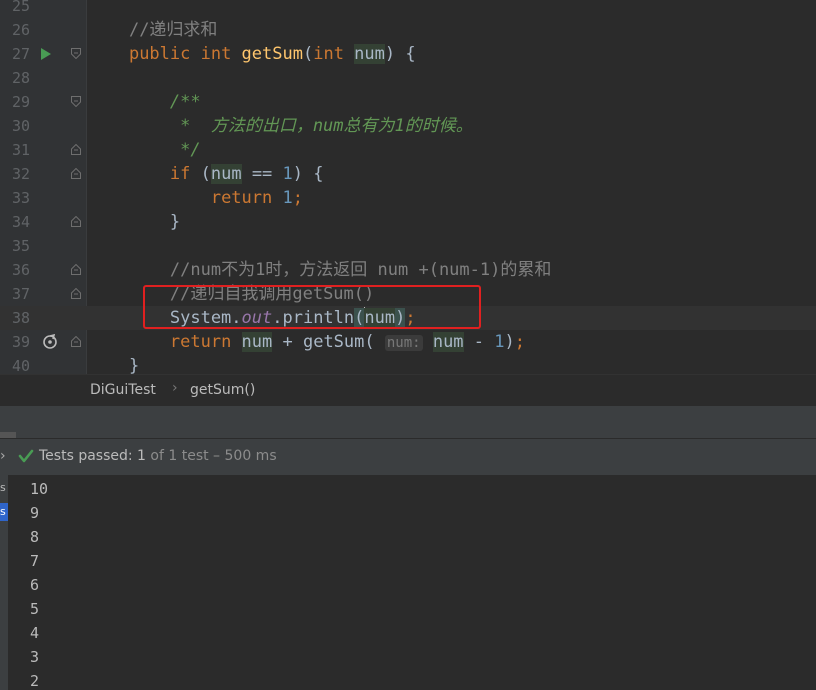 The width and height of the screenshot is (816, 690). Describe the element at coordinates (144, 102) in the screenshot. I see `code-text: /**` at that location.